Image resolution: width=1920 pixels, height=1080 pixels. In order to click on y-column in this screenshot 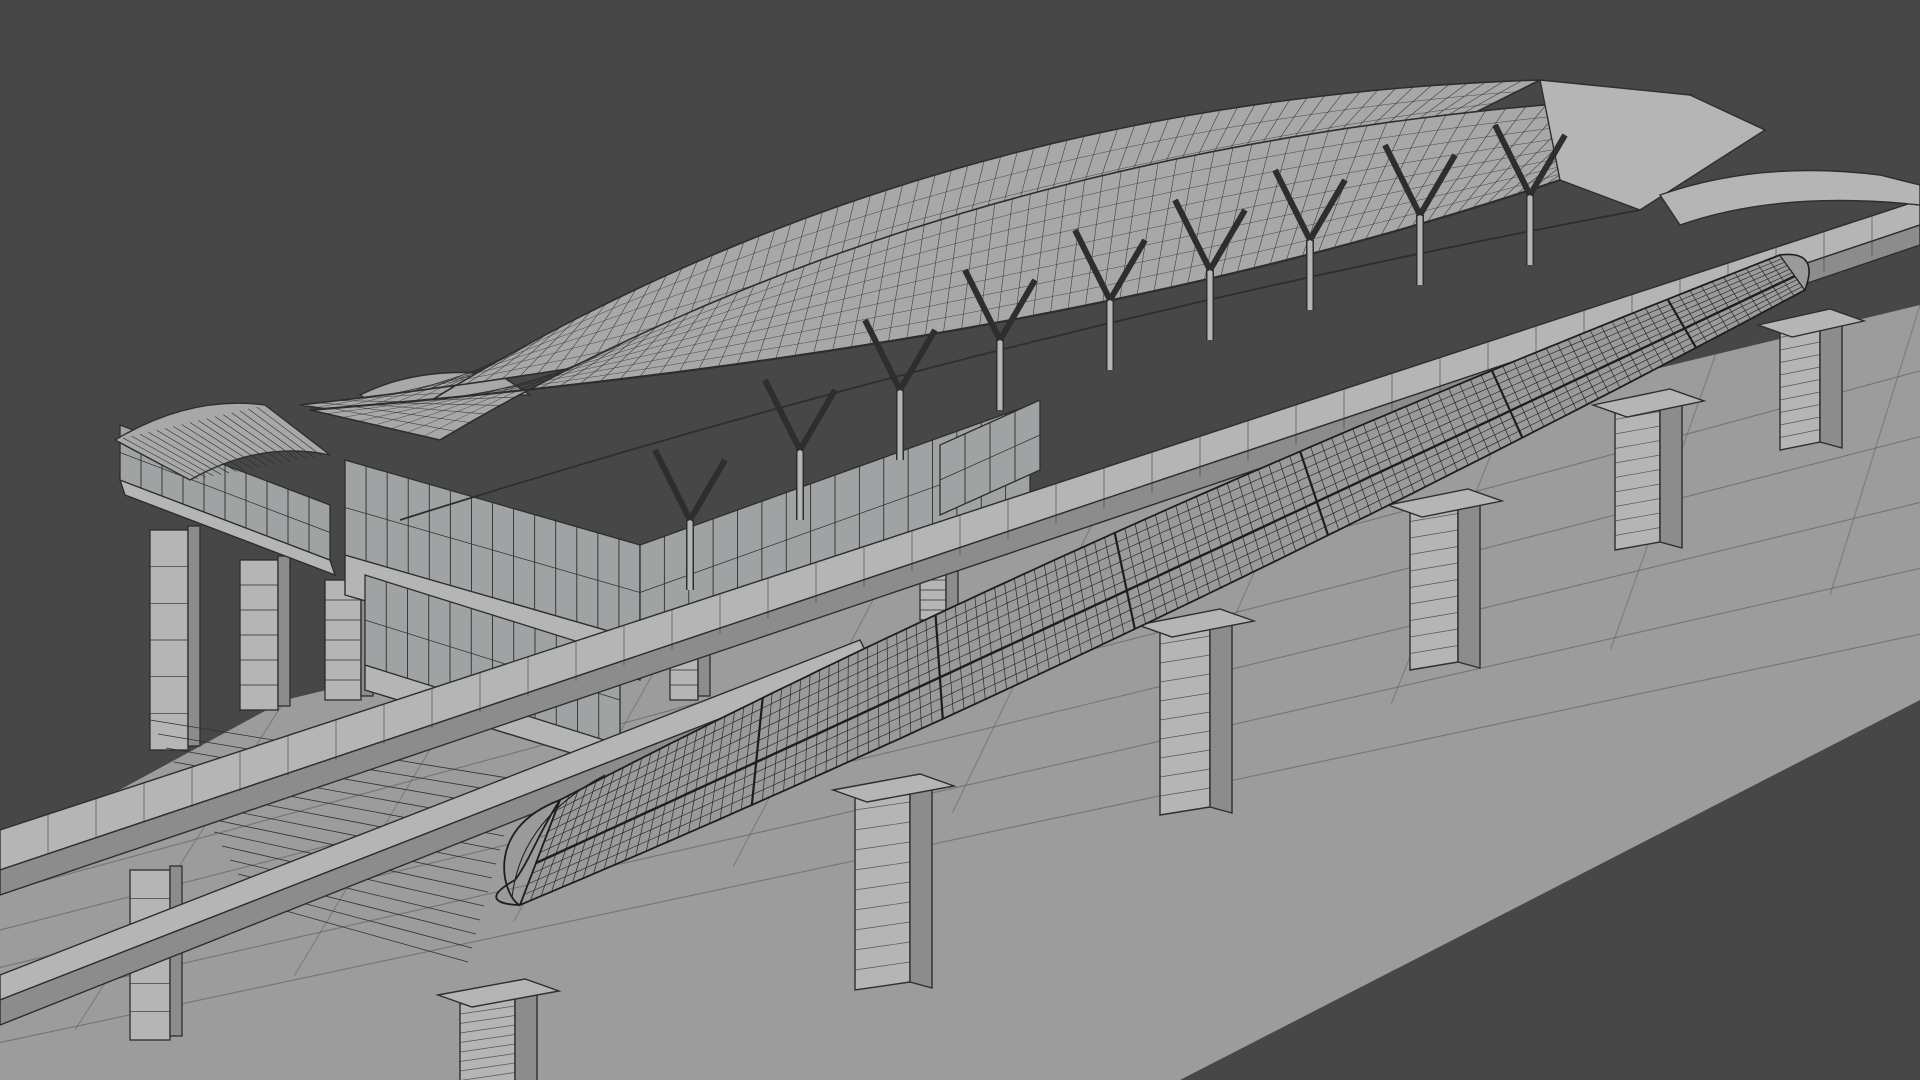, I will do `click(900, 389)`.